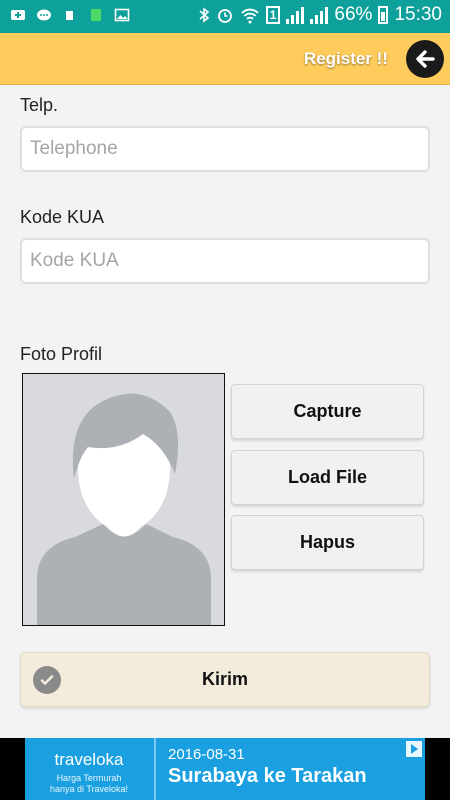  Describe the element at coordinates (204, 15) in the screenshot. I see `bluetooth-icon` at that location.